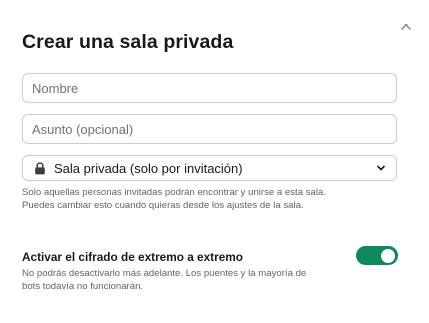 This screenshot has height=323, width=429. I want to click on toggle-knob, so click(388, 255).